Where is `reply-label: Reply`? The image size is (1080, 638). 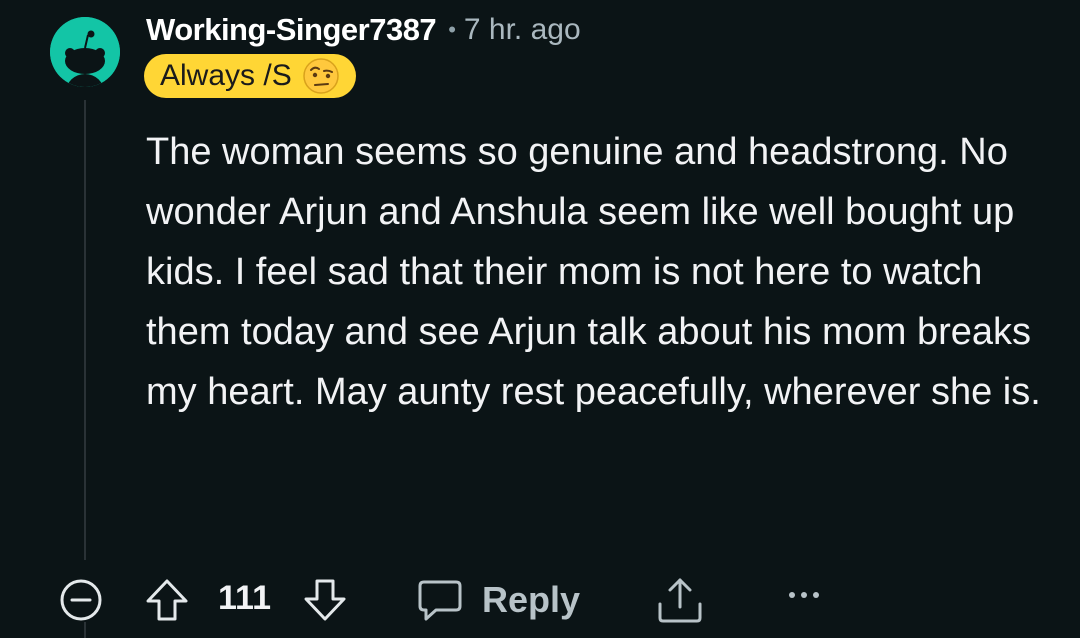 reply-label: Reply is located at coordinates (531, 599).